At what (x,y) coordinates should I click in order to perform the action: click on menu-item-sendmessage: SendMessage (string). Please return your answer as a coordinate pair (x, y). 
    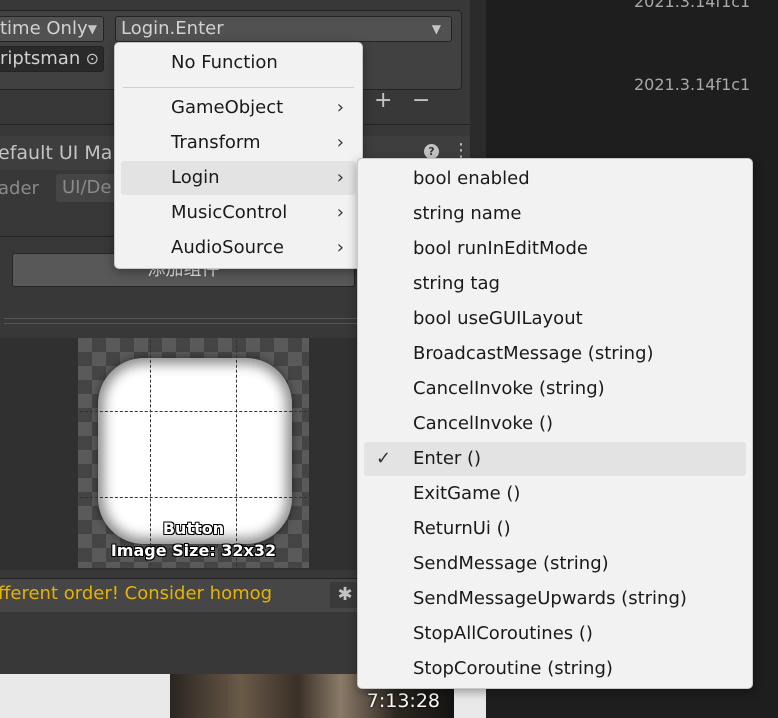
    Looking at the image, I should click on (555, 564).